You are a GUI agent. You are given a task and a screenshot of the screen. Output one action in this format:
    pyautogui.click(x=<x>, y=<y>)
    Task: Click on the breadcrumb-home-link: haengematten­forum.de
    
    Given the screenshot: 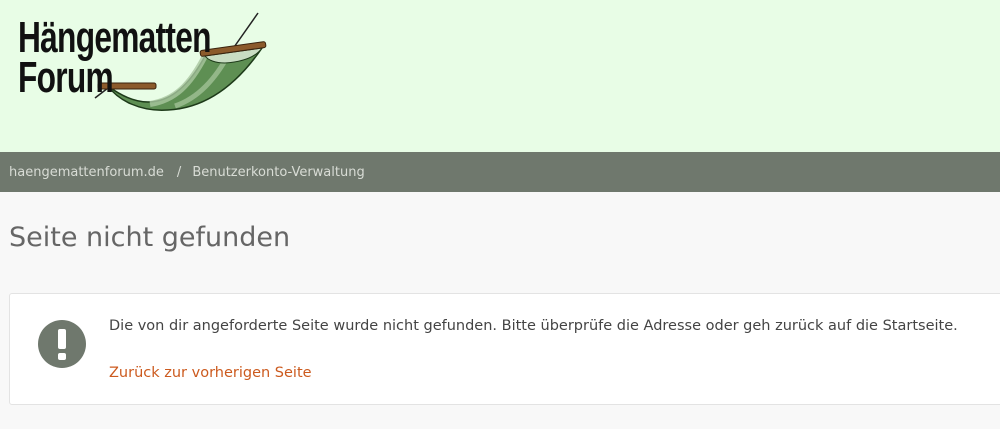 What is the action you would take?
    pyautogui.click(x=86, y=172)
    